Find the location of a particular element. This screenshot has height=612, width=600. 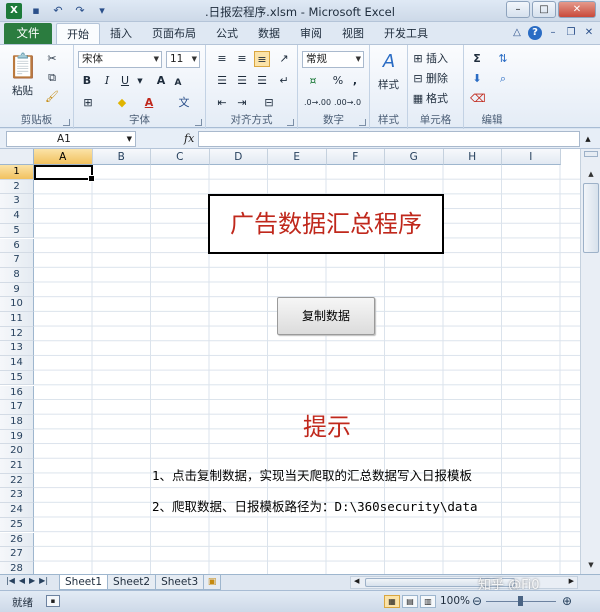

align-left-icon: ☰ is located at coordinates (222, 81).